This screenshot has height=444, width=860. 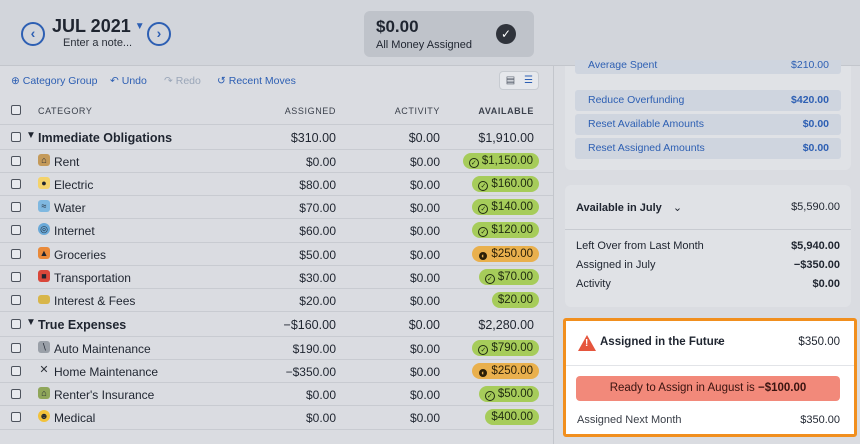 I want to click on category-name: Auto Maintenance, so click(x=102, y=349).